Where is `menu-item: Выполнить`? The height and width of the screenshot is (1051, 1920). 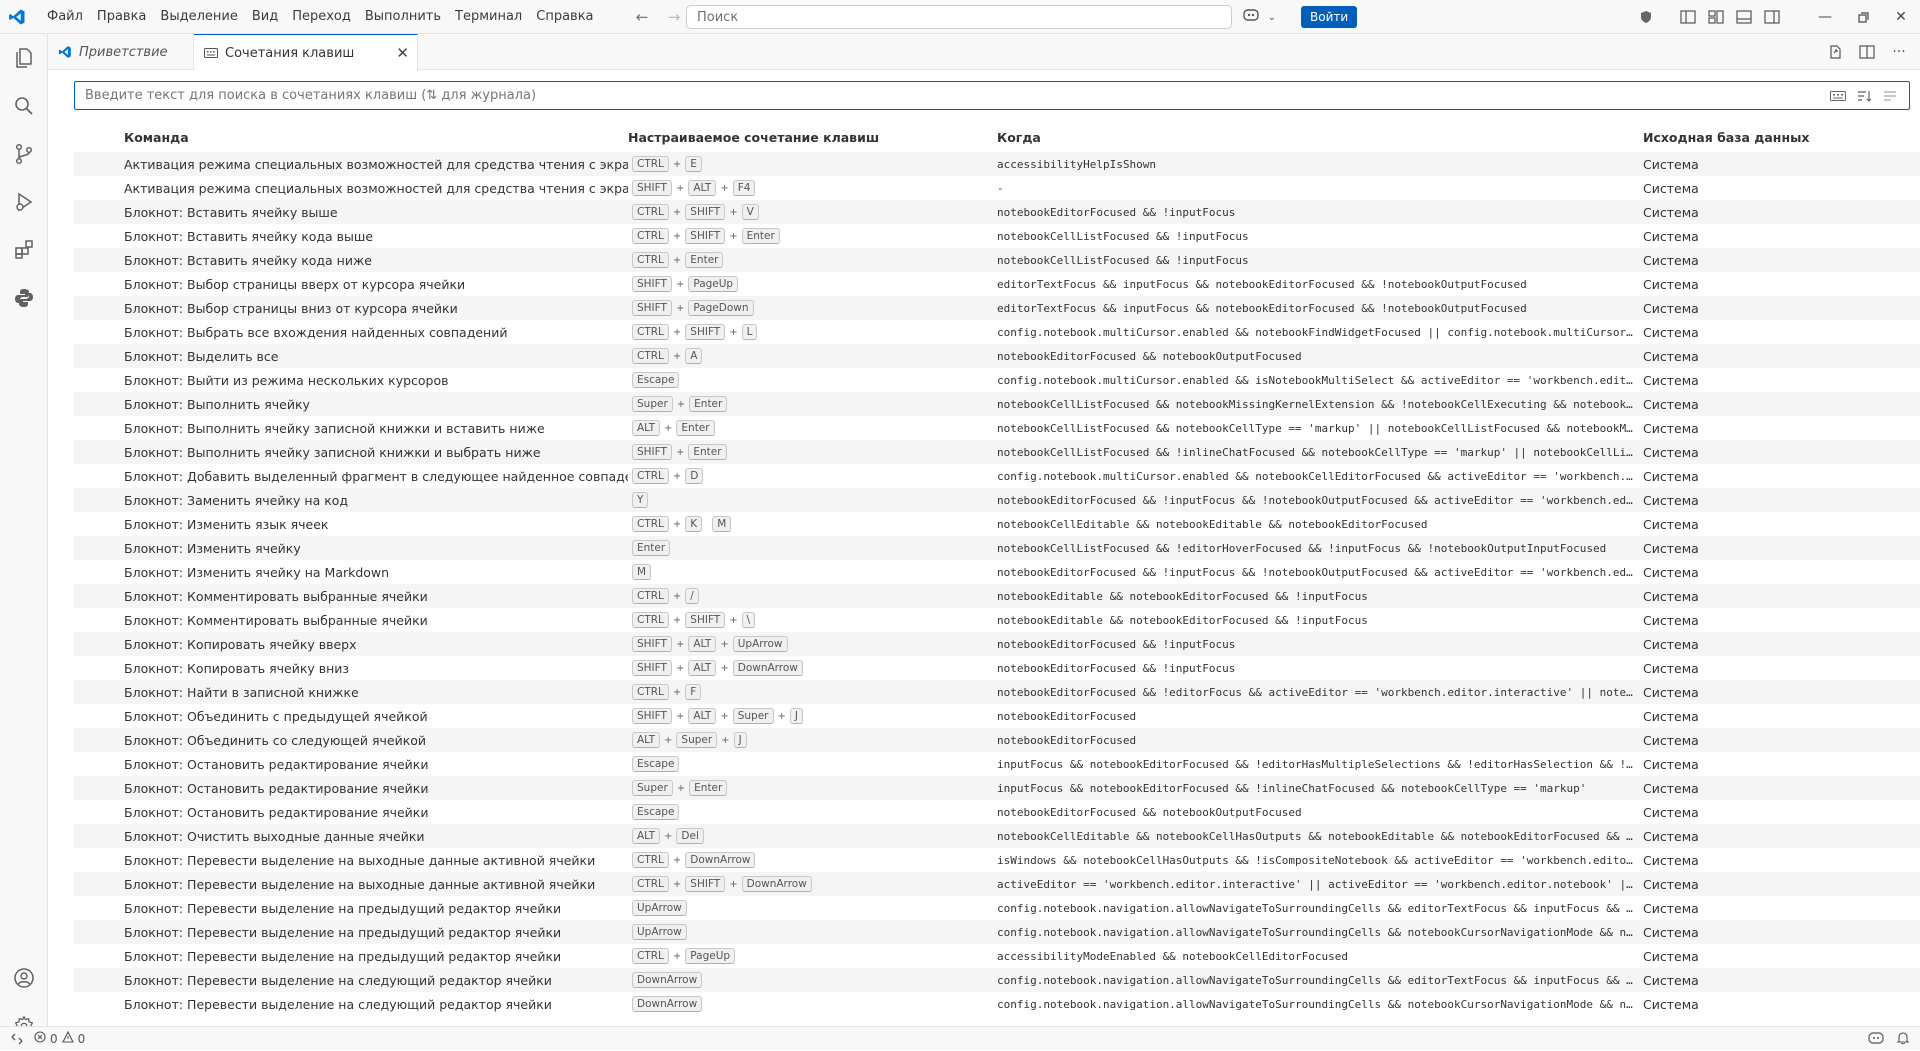 menu-item: Выполнить is located at coordinates (403, 17).